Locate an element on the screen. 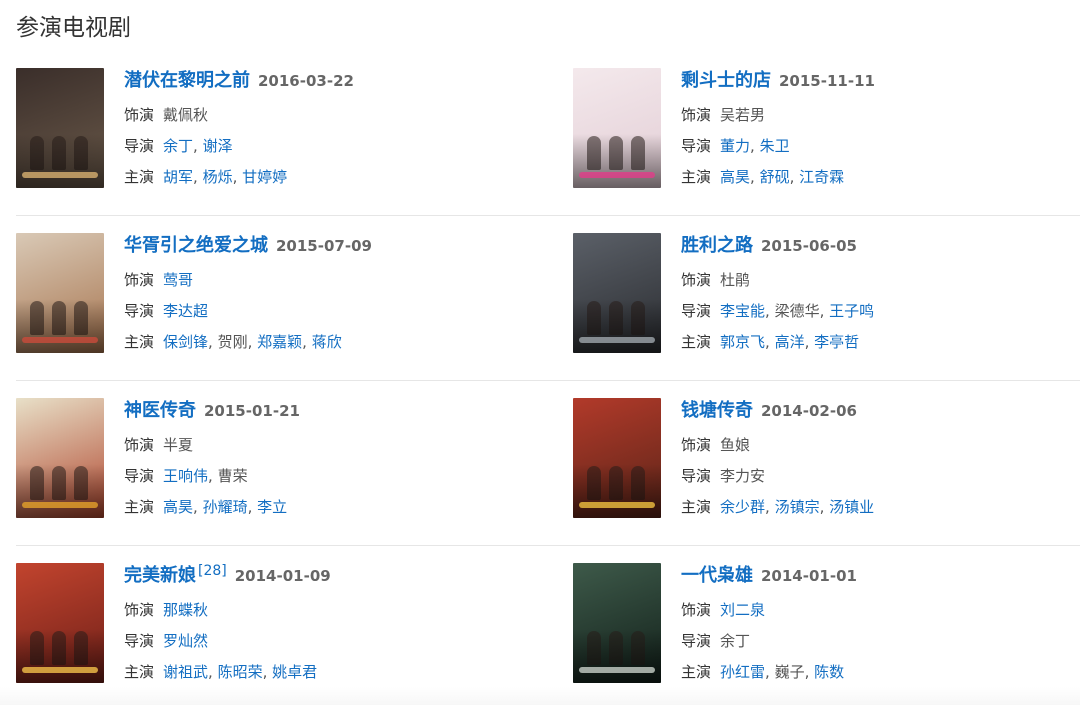 The height and width of the screenshot is (727, 1080). person-link: 陈数 is located at coordinates (829, 672).